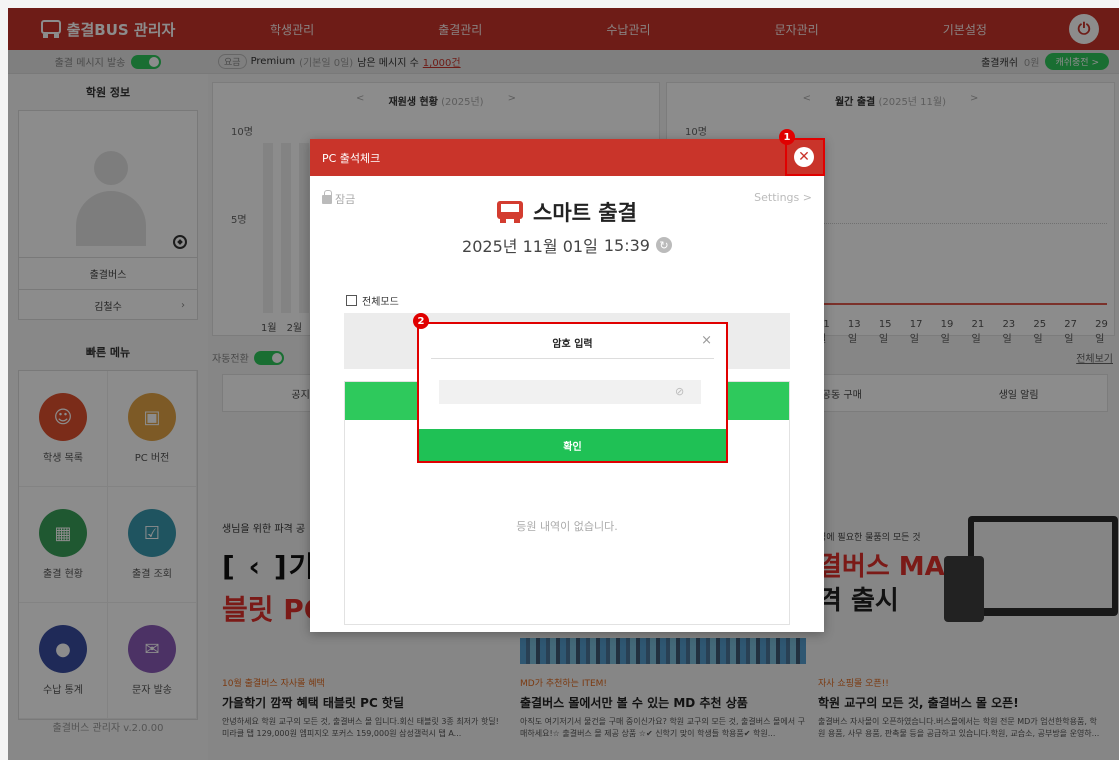 This screenshot has height=760, width=1119. What do you see at coordinates (351, 158) in the screenshot?
I see `modal-title: PC 출석체크` at bounding box center [351, 158].